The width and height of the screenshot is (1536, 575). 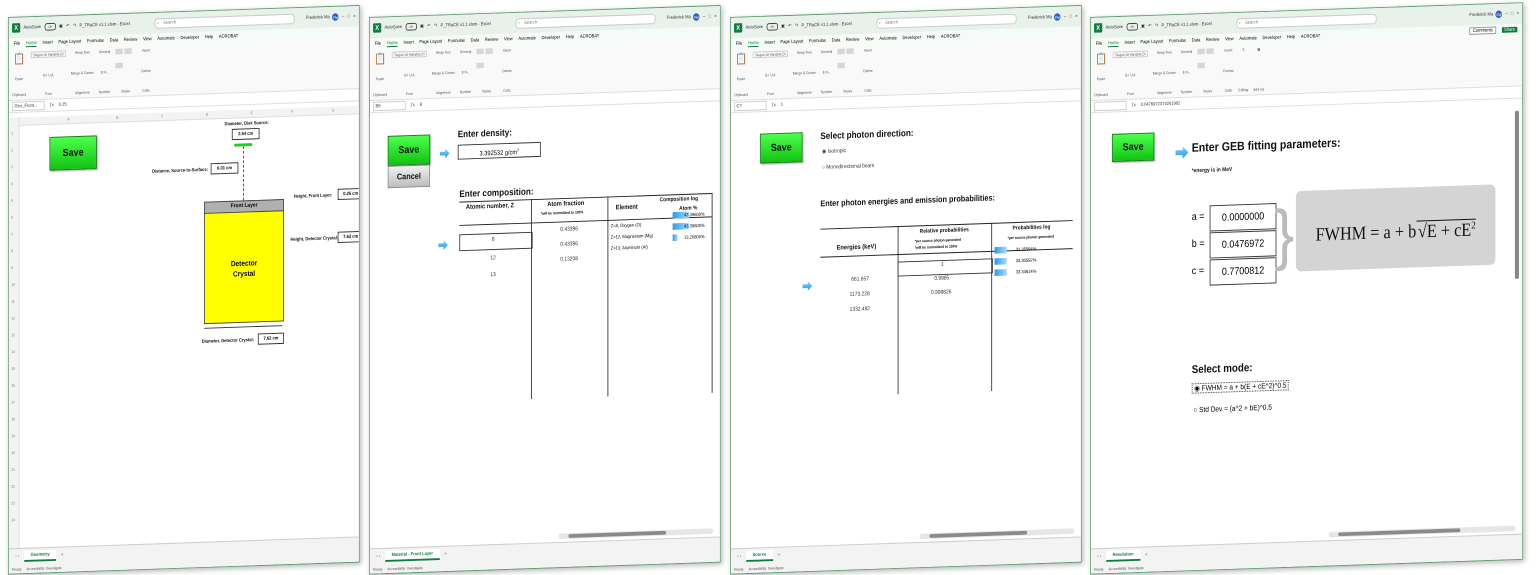 I want to click on col-header: D, so click(x=207, y=114).